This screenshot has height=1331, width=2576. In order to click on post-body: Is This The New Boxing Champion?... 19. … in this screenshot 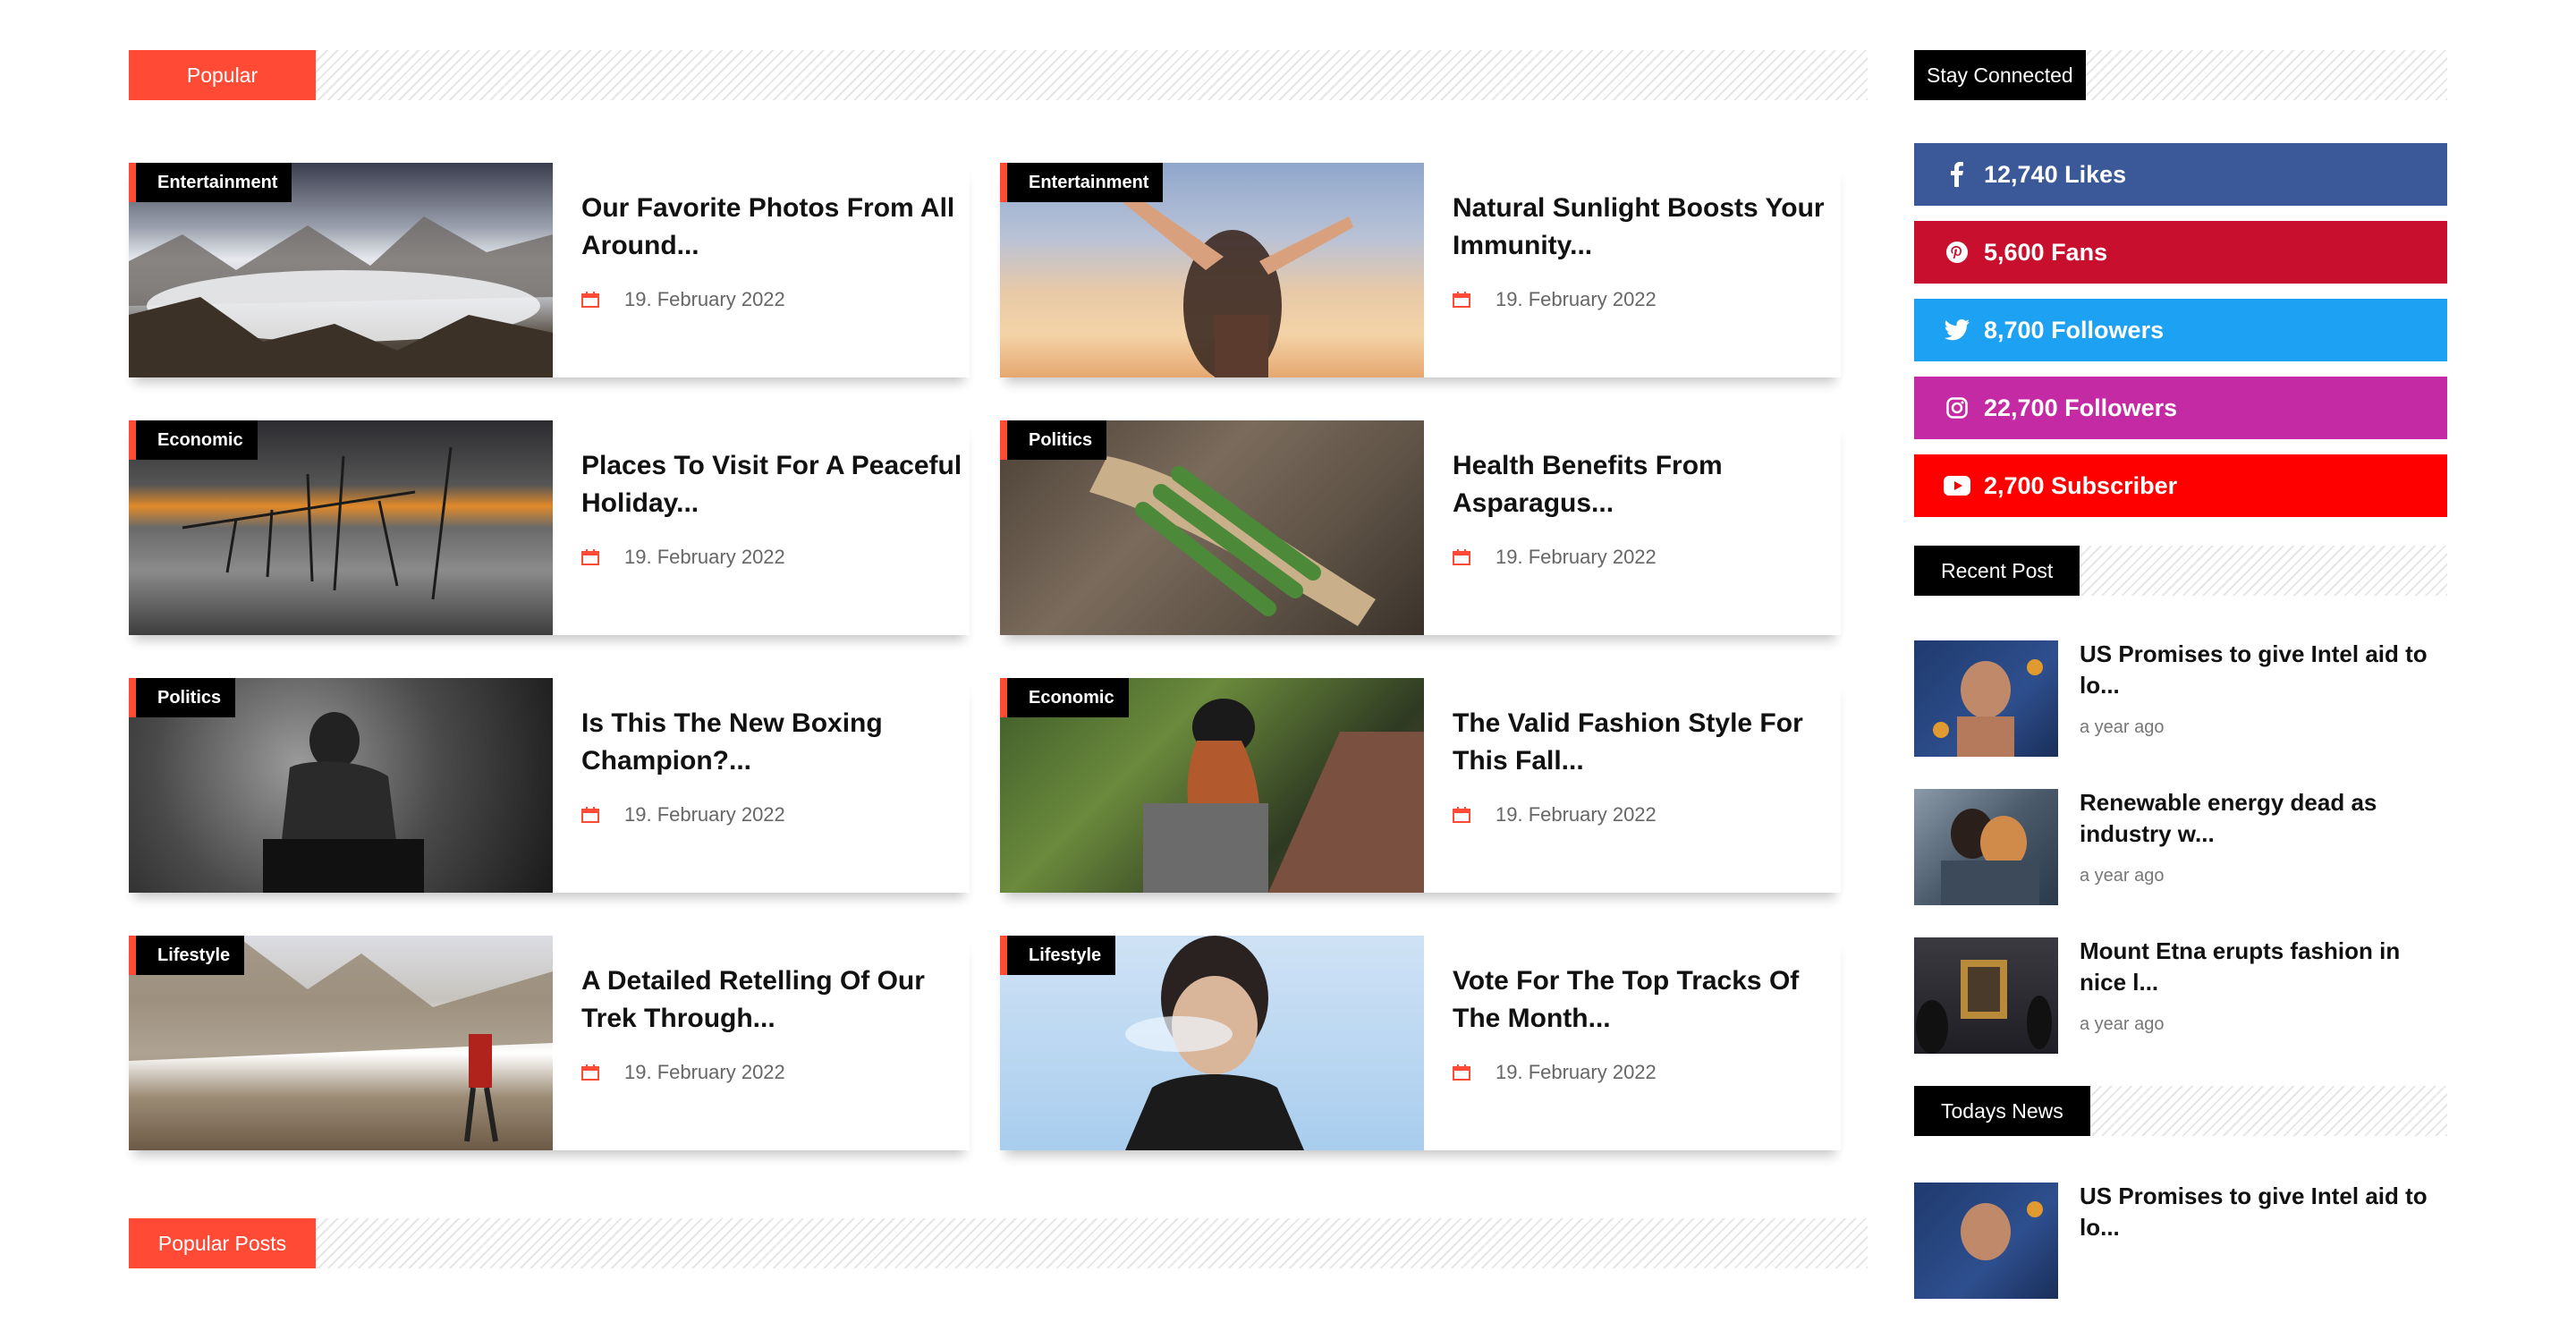, I will do `click(761, 786)`.